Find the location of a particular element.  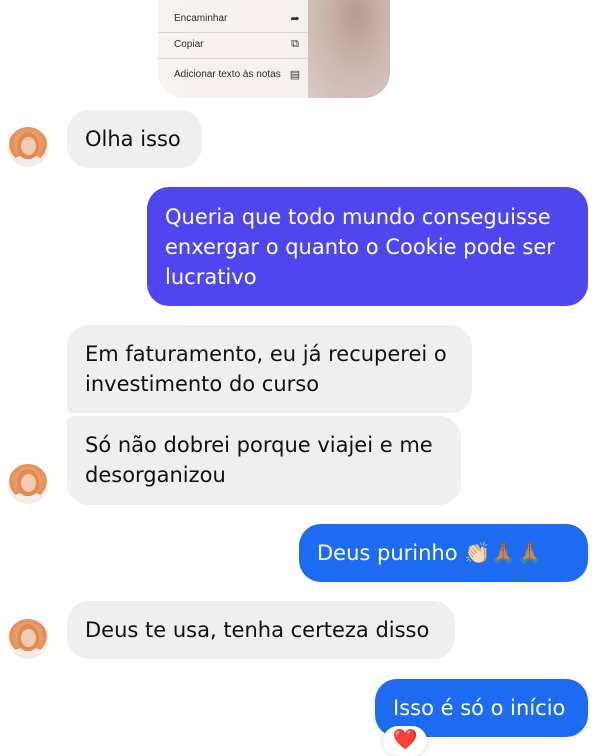

menu-item-add-to-notes: Adicionar texto às notas ▤ is located at coordinates (238, 74).